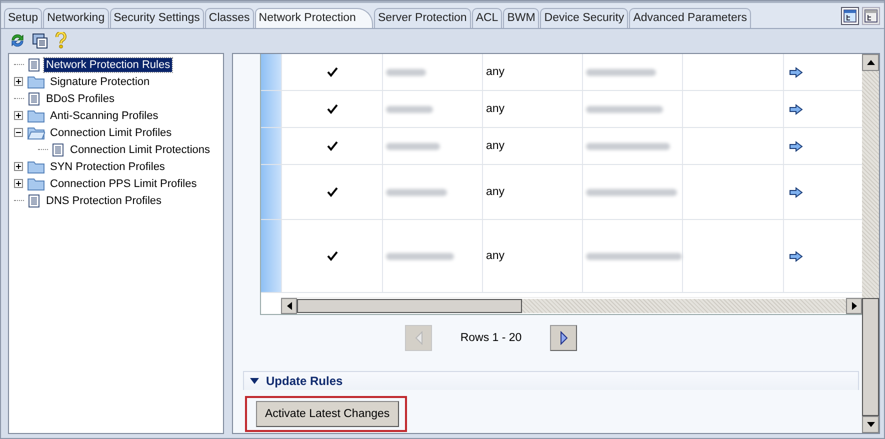  I want to click on tab: Classes, so click(229, 18).